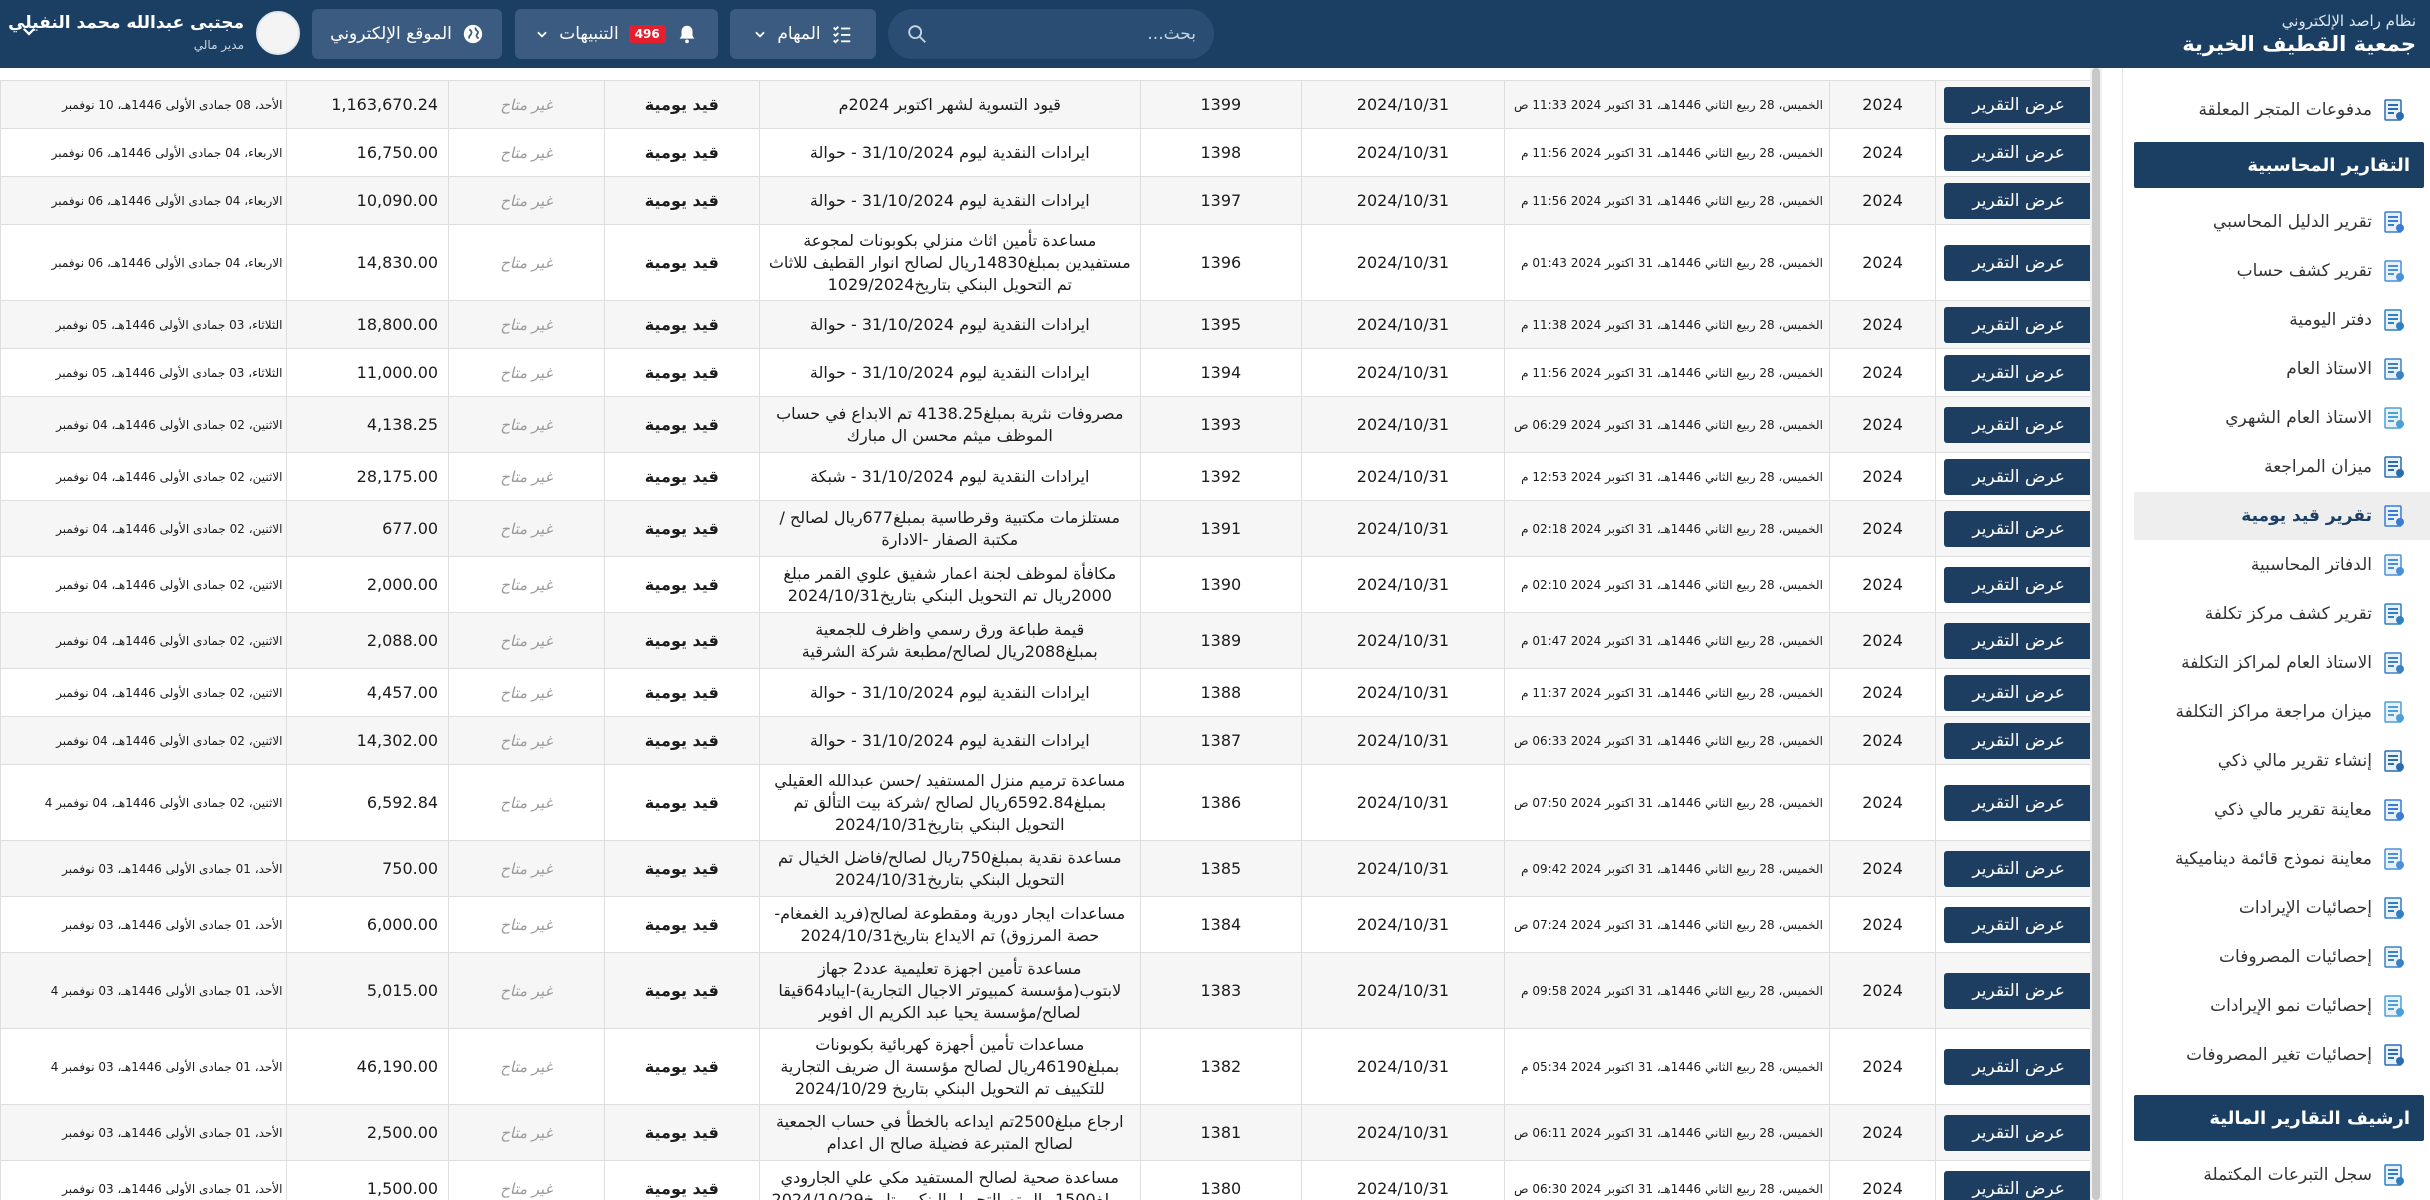 The image size is (2430, 1200). What do you see at coordinates (1221, 1066) in the screenshot?
I see `cell-num: 1382` at bounding box center [1221, 1066].